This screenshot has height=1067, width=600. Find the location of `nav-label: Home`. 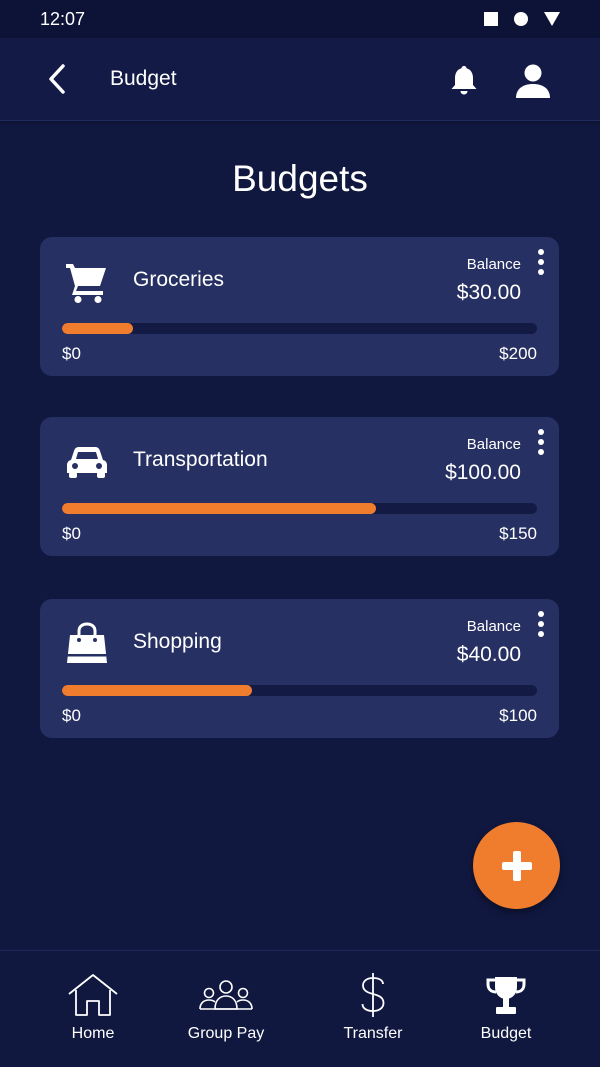

nav-label: Home is located at coordinates (93, 1033).